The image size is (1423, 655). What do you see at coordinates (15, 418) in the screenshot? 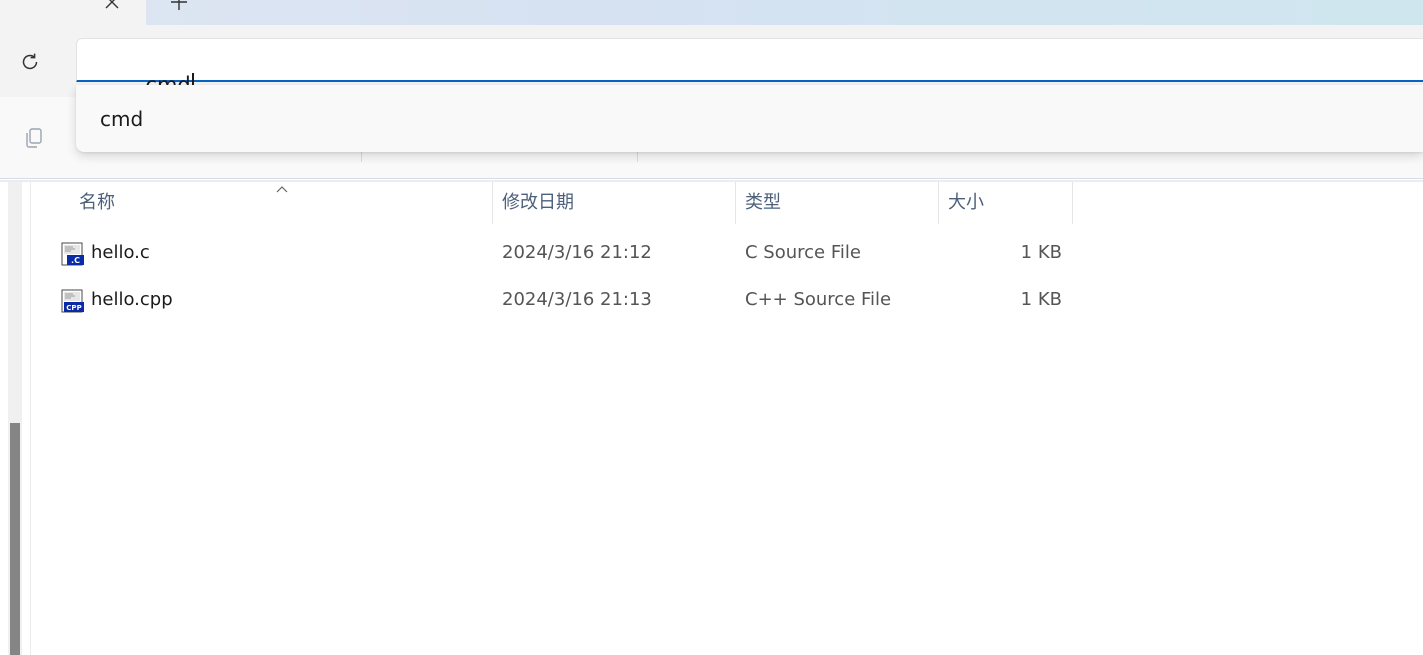
I see `navigation-pane` at bounding box center [15, 418].